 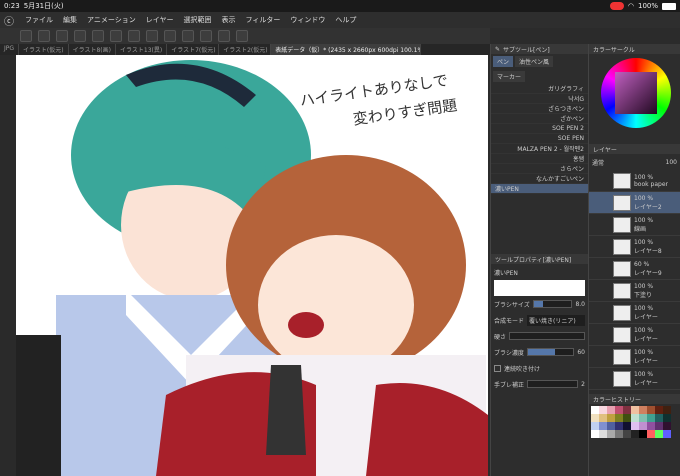 What do you see at coordinates (634, 203) in the screenshot?
I see `layer-row-selected: 100 % レイヤー2` at bounding box center [634, 203].